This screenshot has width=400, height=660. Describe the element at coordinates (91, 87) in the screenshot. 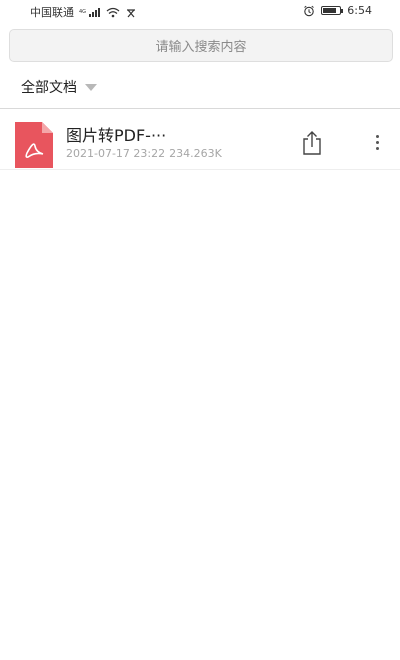

I see `caret-down-icon` at that location.